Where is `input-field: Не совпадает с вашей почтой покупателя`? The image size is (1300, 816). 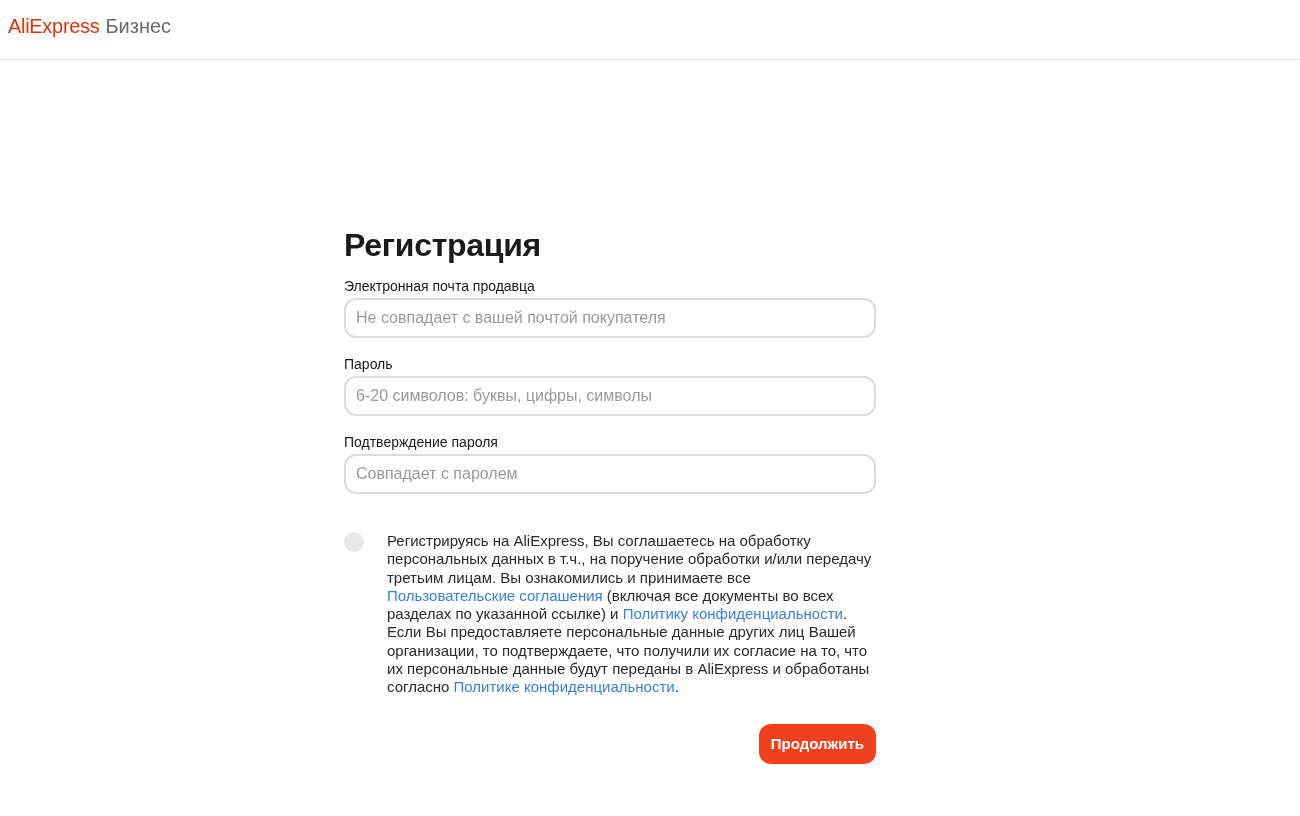 input-field: Не совпадает с вашей почтой покупателя is located at coordinates (610, 318).